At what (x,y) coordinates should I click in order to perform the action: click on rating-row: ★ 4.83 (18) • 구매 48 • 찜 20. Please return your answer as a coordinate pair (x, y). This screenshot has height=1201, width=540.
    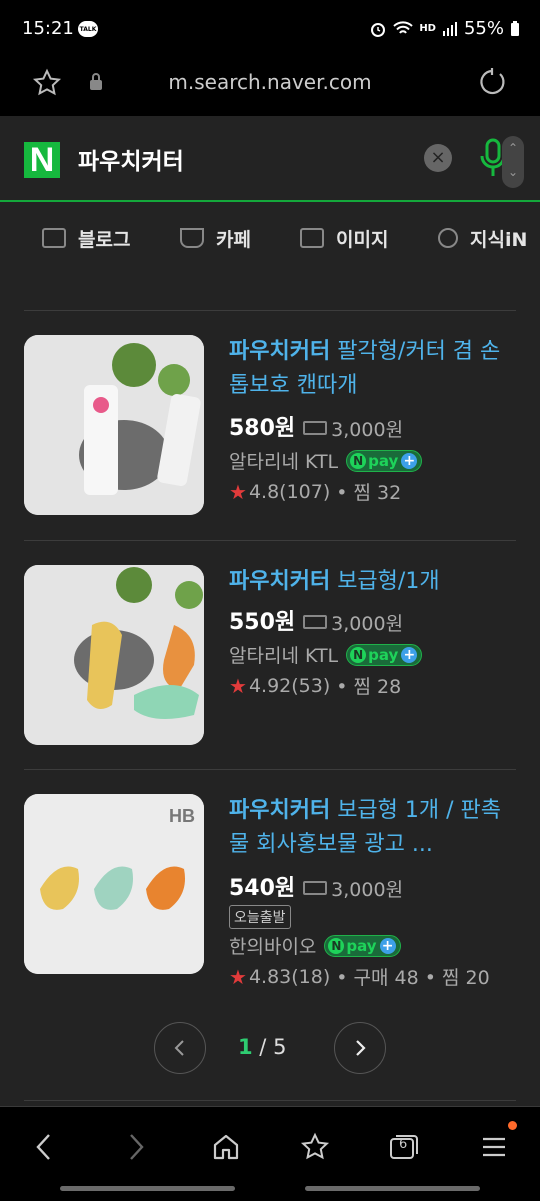
    Looking at the image, I should click on (359, 976).